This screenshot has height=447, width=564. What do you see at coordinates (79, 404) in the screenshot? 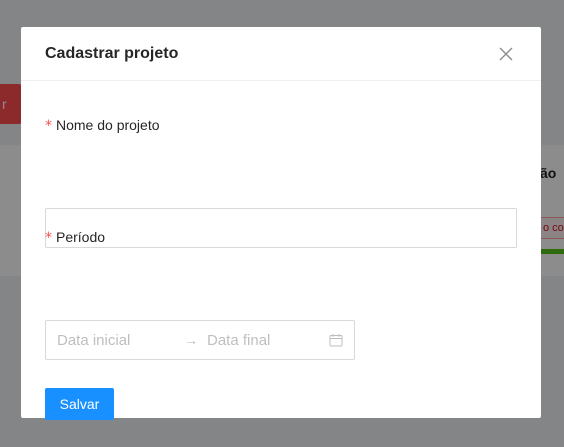
I see `save-button: Salvar` at bounding box center [79, 404].